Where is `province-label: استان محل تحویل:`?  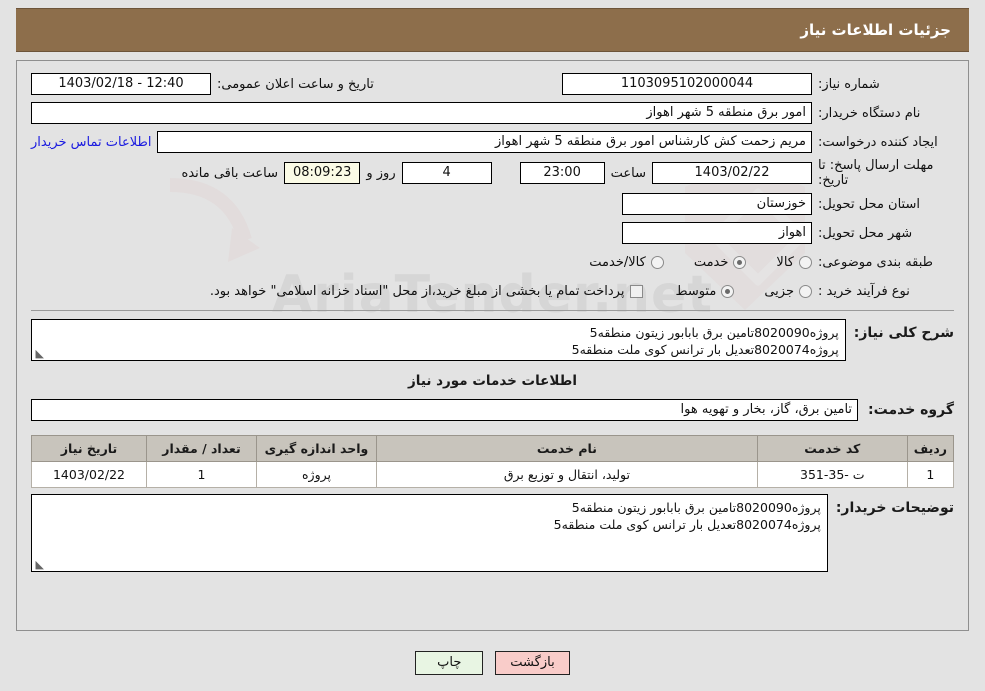
province-label: استان محل تحویل: is located at coordinates (869, 204).